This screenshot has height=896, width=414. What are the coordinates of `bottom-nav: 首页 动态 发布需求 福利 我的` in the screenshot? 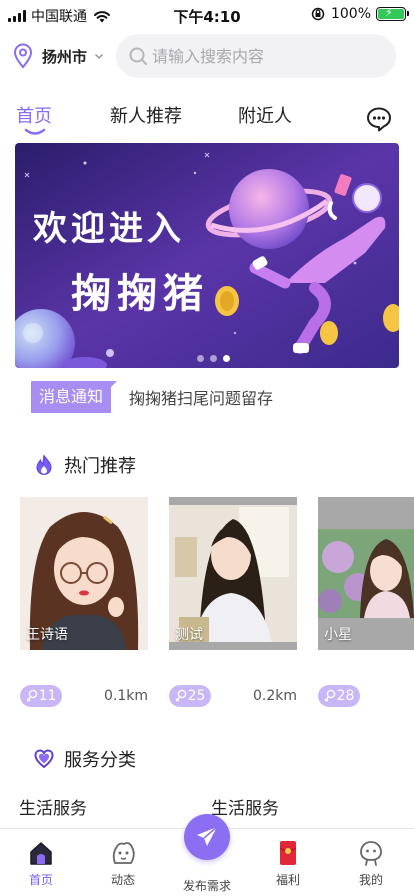 It's located at (207, 855).